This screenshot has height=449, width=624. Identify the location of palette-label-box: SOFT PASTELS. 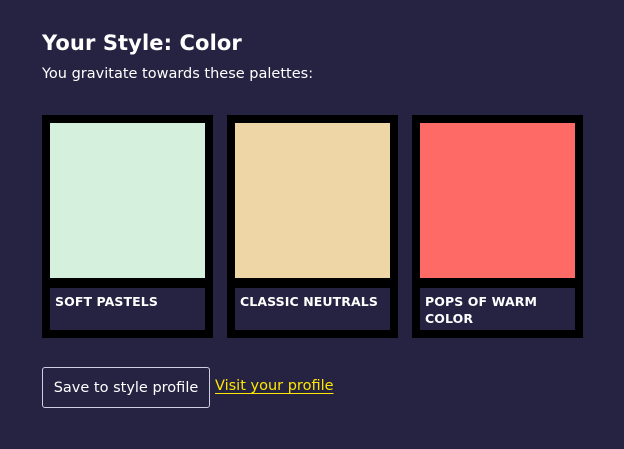
(127, 309).